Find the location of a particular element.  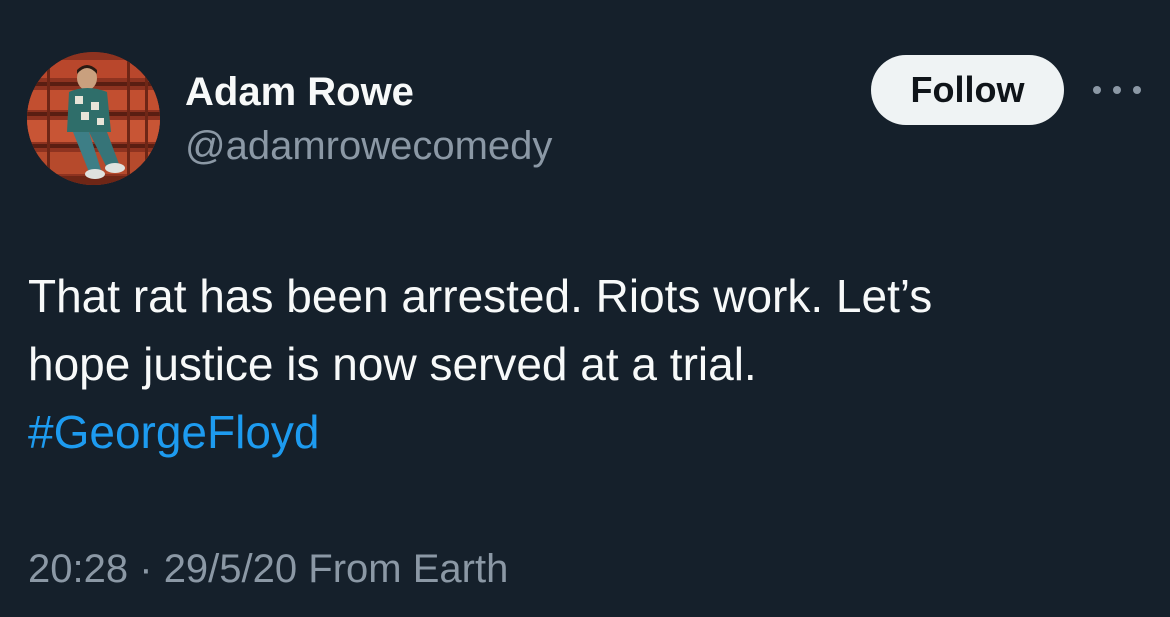

tweet-date: 29/5/20 is located at coordinates (230, 569).